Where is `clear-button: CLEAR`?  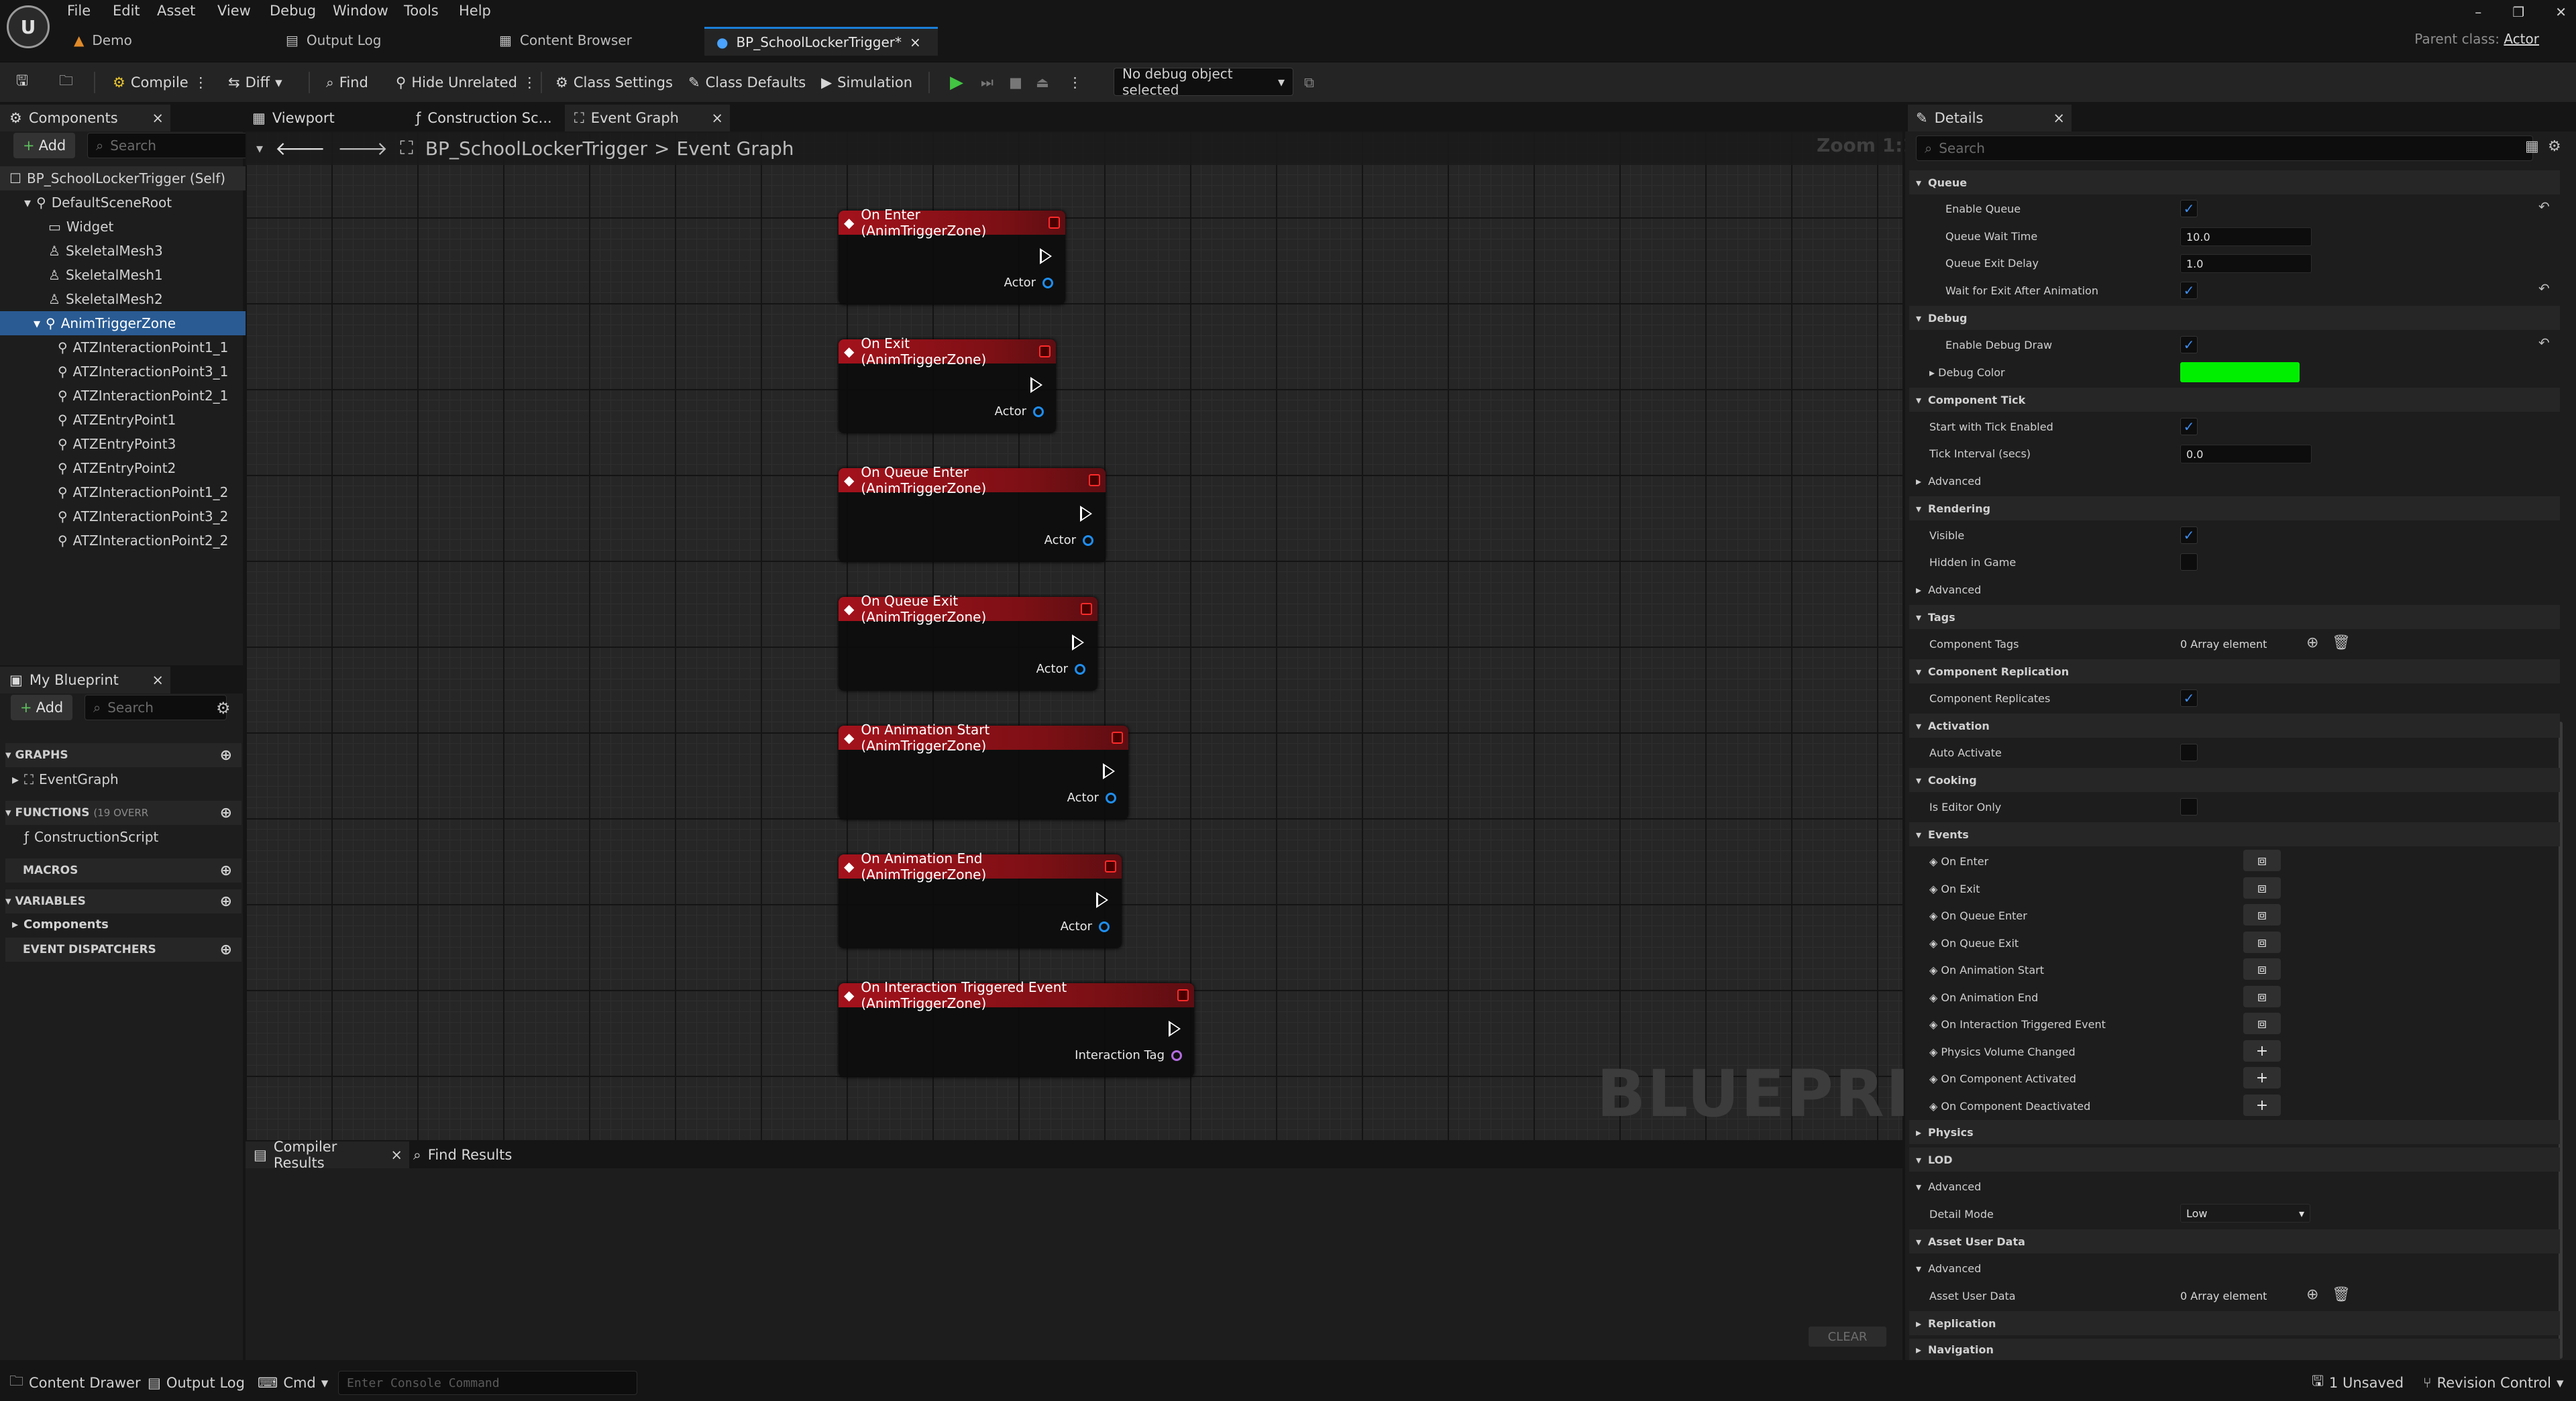 clear-button: CLEAR is located at coordinates (1847, 1337).